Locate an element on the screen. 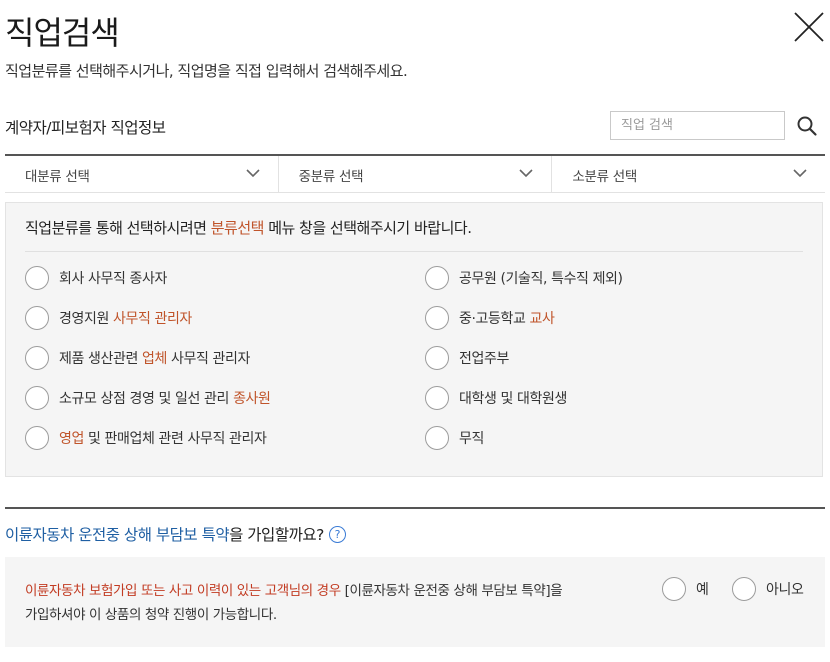 This screenshot has height=662, width=830. close-button is located at coordinates (809, 27).